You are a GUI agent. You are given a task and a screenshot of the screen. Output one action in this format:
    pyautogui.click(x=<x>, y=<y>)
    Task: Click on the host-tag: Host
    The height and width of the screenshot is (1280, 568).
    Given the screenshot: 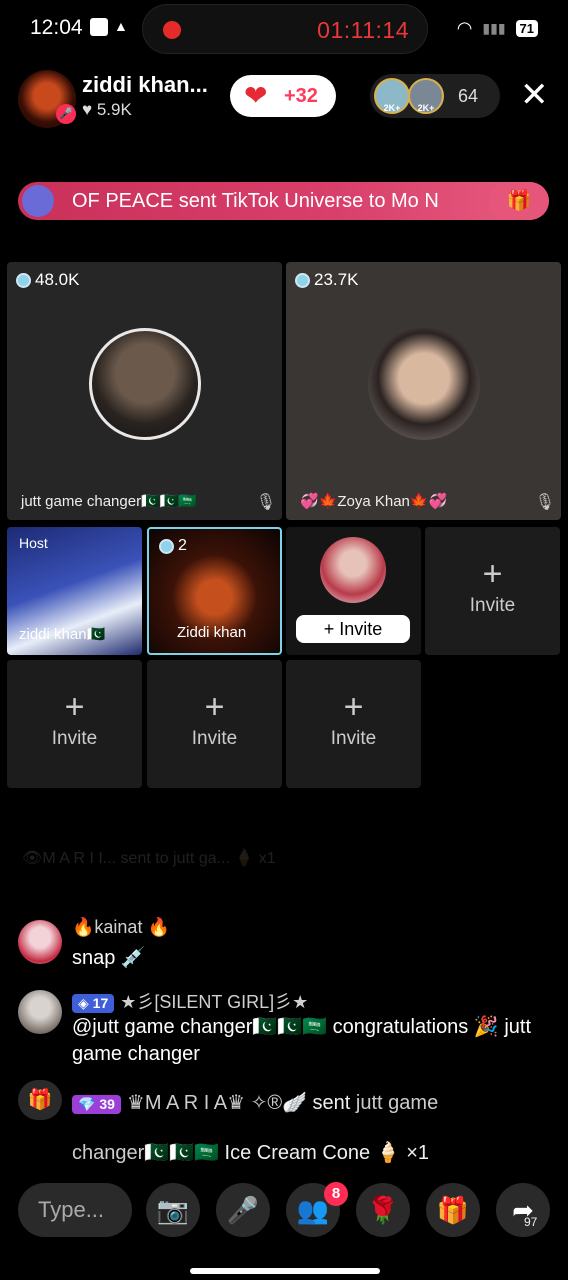 What is the action you would take?
    pyautogui.click(x=33, y=543)
    